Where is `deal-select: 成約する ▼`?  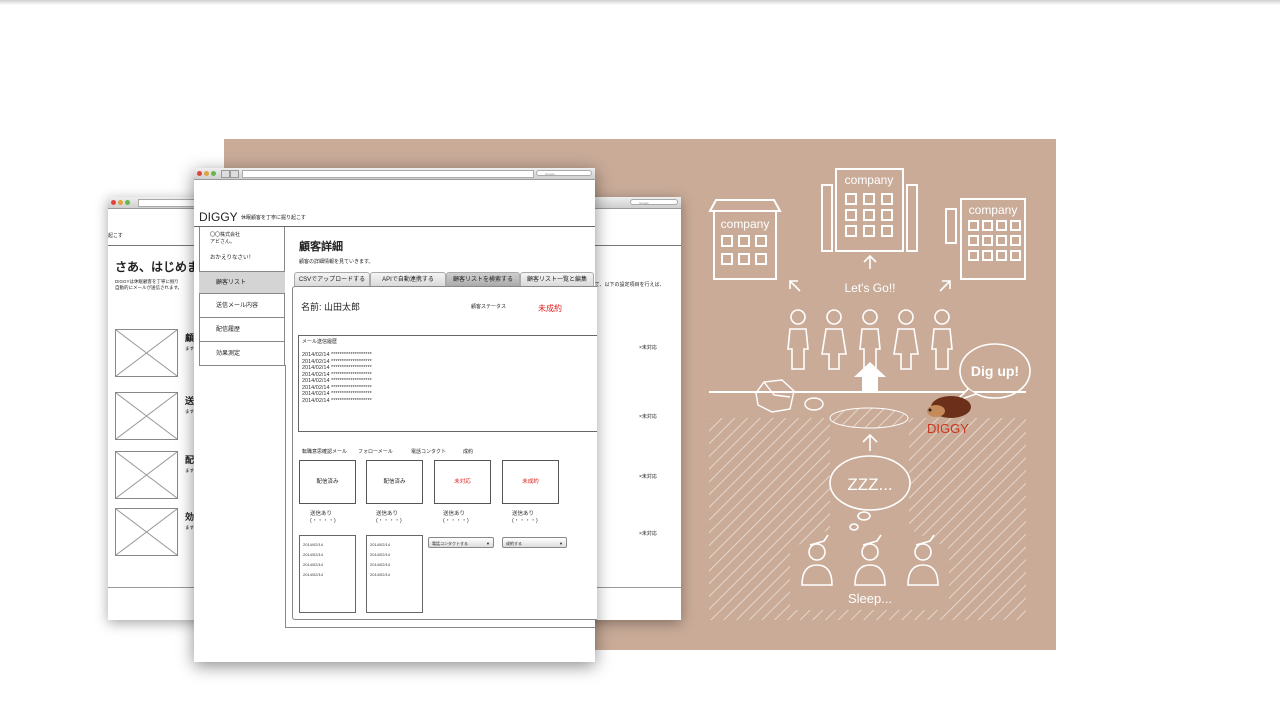
deal-select: 成約する ▼ is located at coordinates (534, 542).